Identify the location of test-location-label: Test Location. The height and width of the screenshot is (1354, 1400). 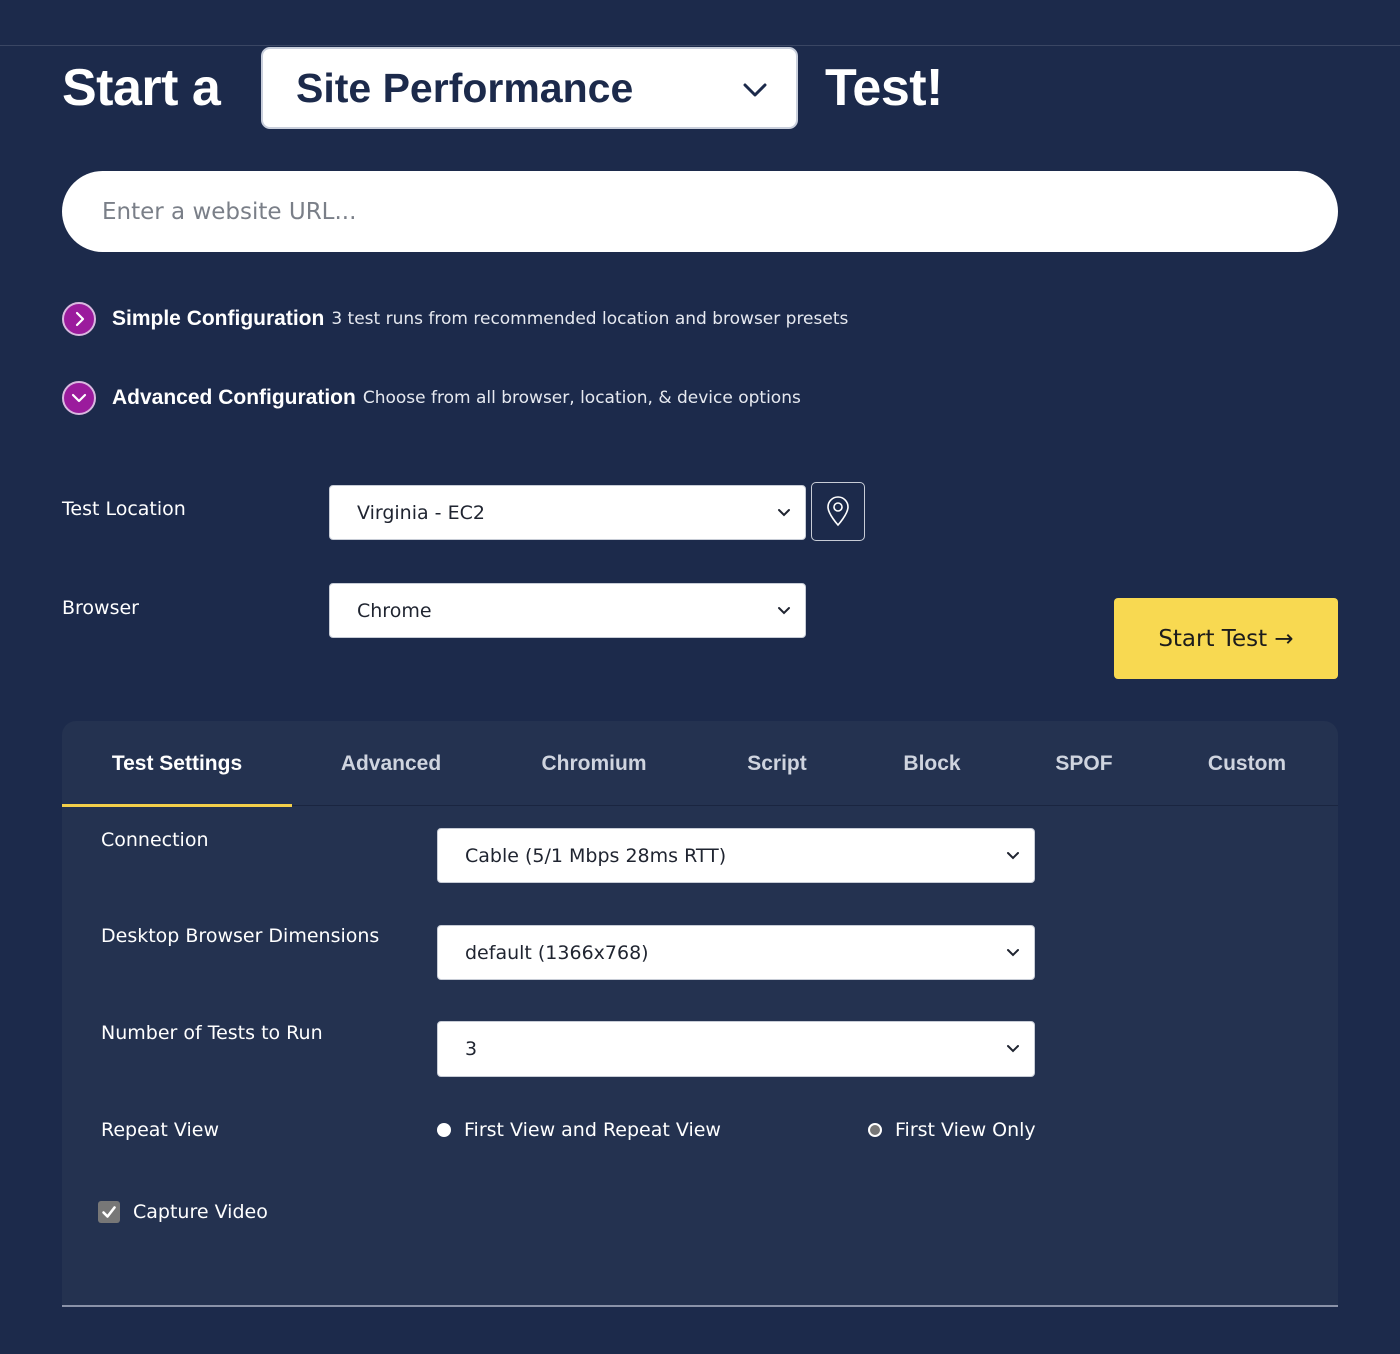
(124, 509).